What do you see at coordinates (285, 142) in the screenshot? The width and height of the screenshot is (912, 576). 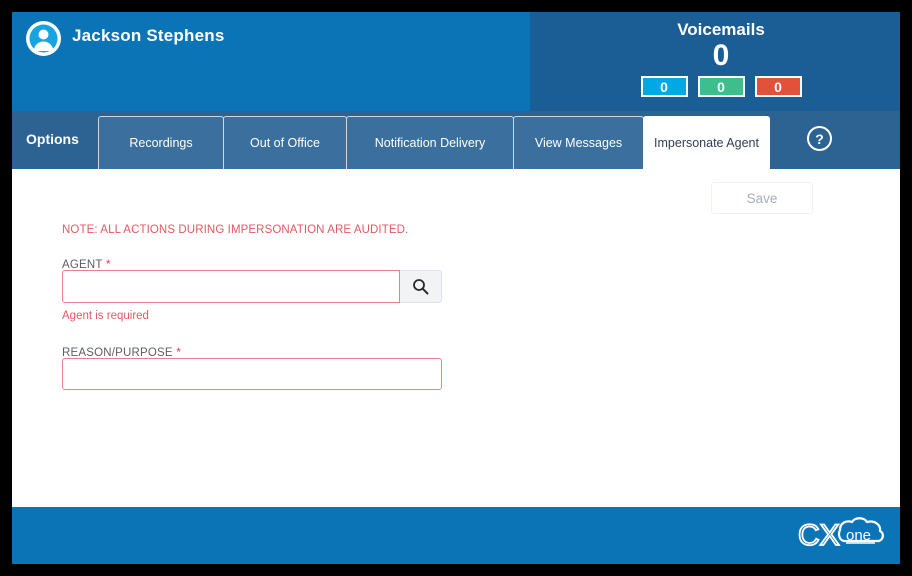 I see `tab-out-of-office: Out of Office` at bounding box center [285, 142].